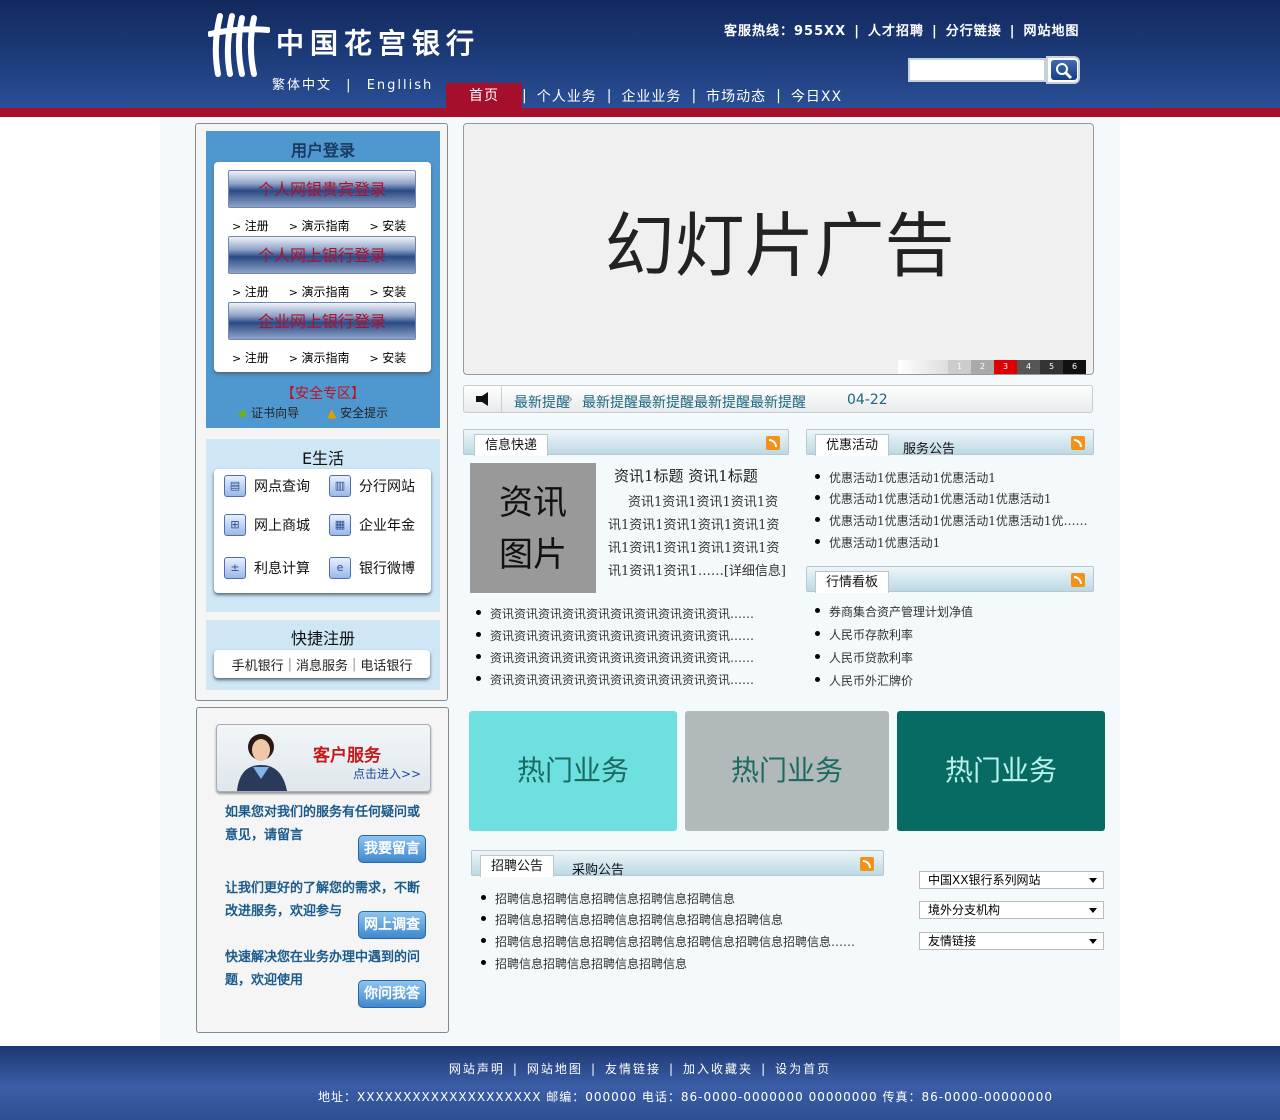  Describe the element at coordinates (323, 758) in the screenshot. I see `customer-service-banner: 客户服务 点击进入>>` at that location.